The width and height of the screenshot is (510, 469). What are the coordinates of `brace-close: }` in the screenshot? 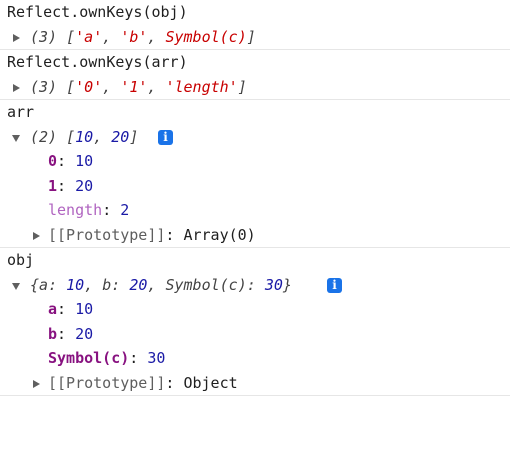 It's located at (287, 284).